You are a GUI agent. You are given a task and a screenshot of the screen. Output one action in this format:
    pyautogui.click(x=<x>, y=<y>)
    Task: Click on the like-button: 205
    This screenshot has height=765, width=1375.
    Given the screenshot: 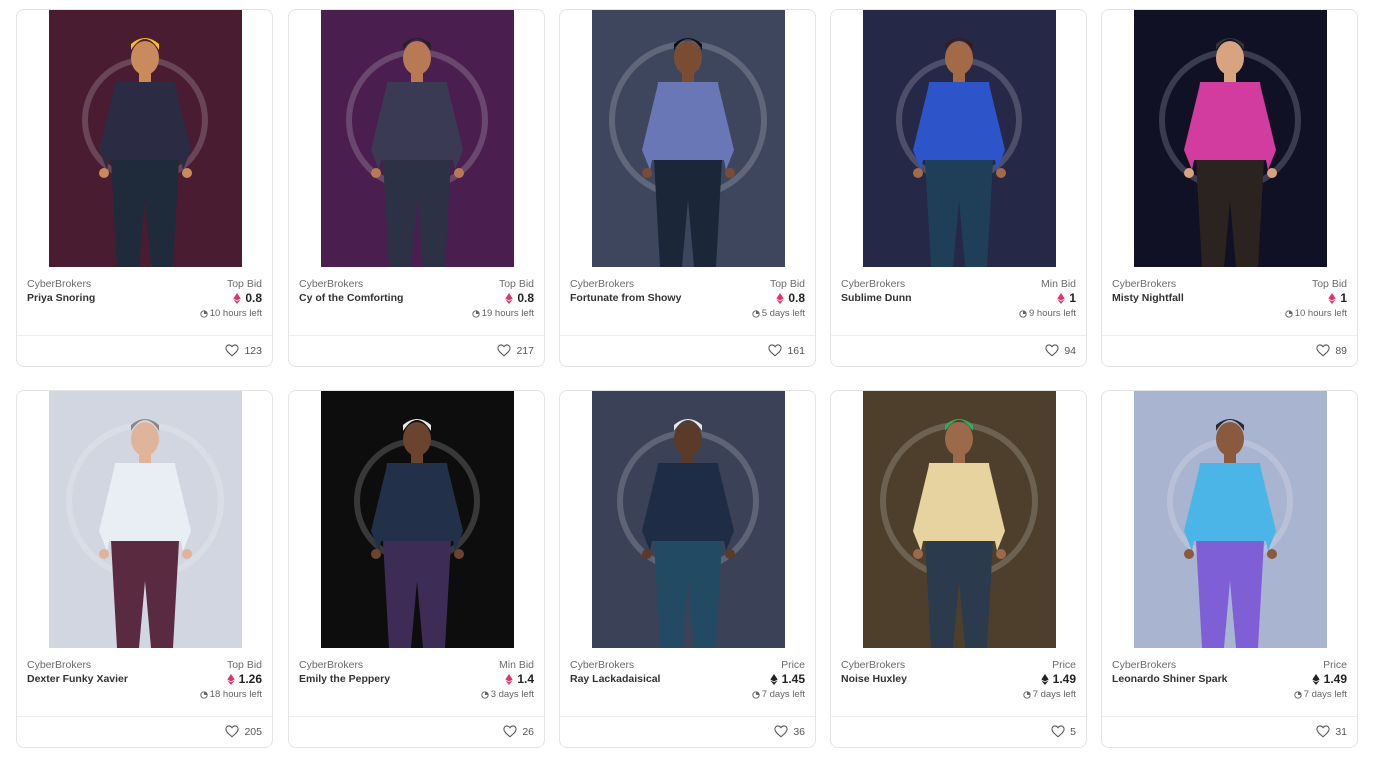 What is the action you would take?
    pyautogui.click(x=243, y=731)
    